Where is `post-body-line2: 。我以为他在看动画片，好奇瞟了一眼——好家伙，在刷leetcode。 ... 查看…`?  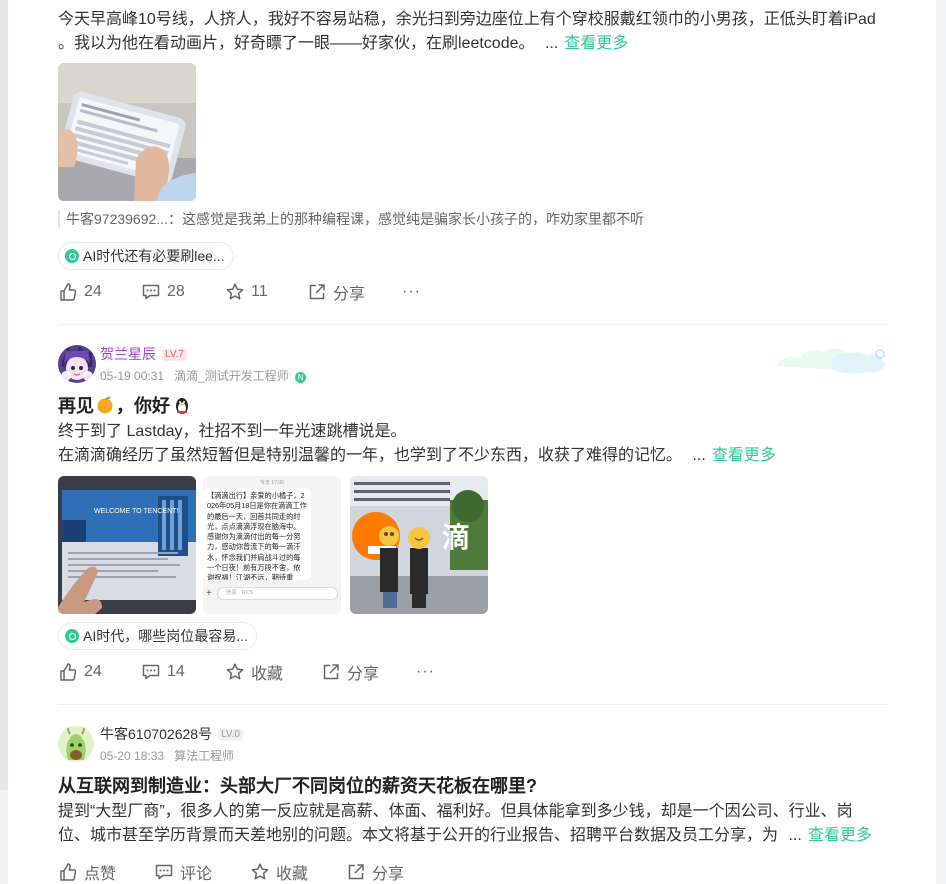 post-body-line2: 。我以为他在看动画片，好奇瞟了一眼——好家伙，在刷leetcode。 ... 查看… is located at coordinates (343, 43).